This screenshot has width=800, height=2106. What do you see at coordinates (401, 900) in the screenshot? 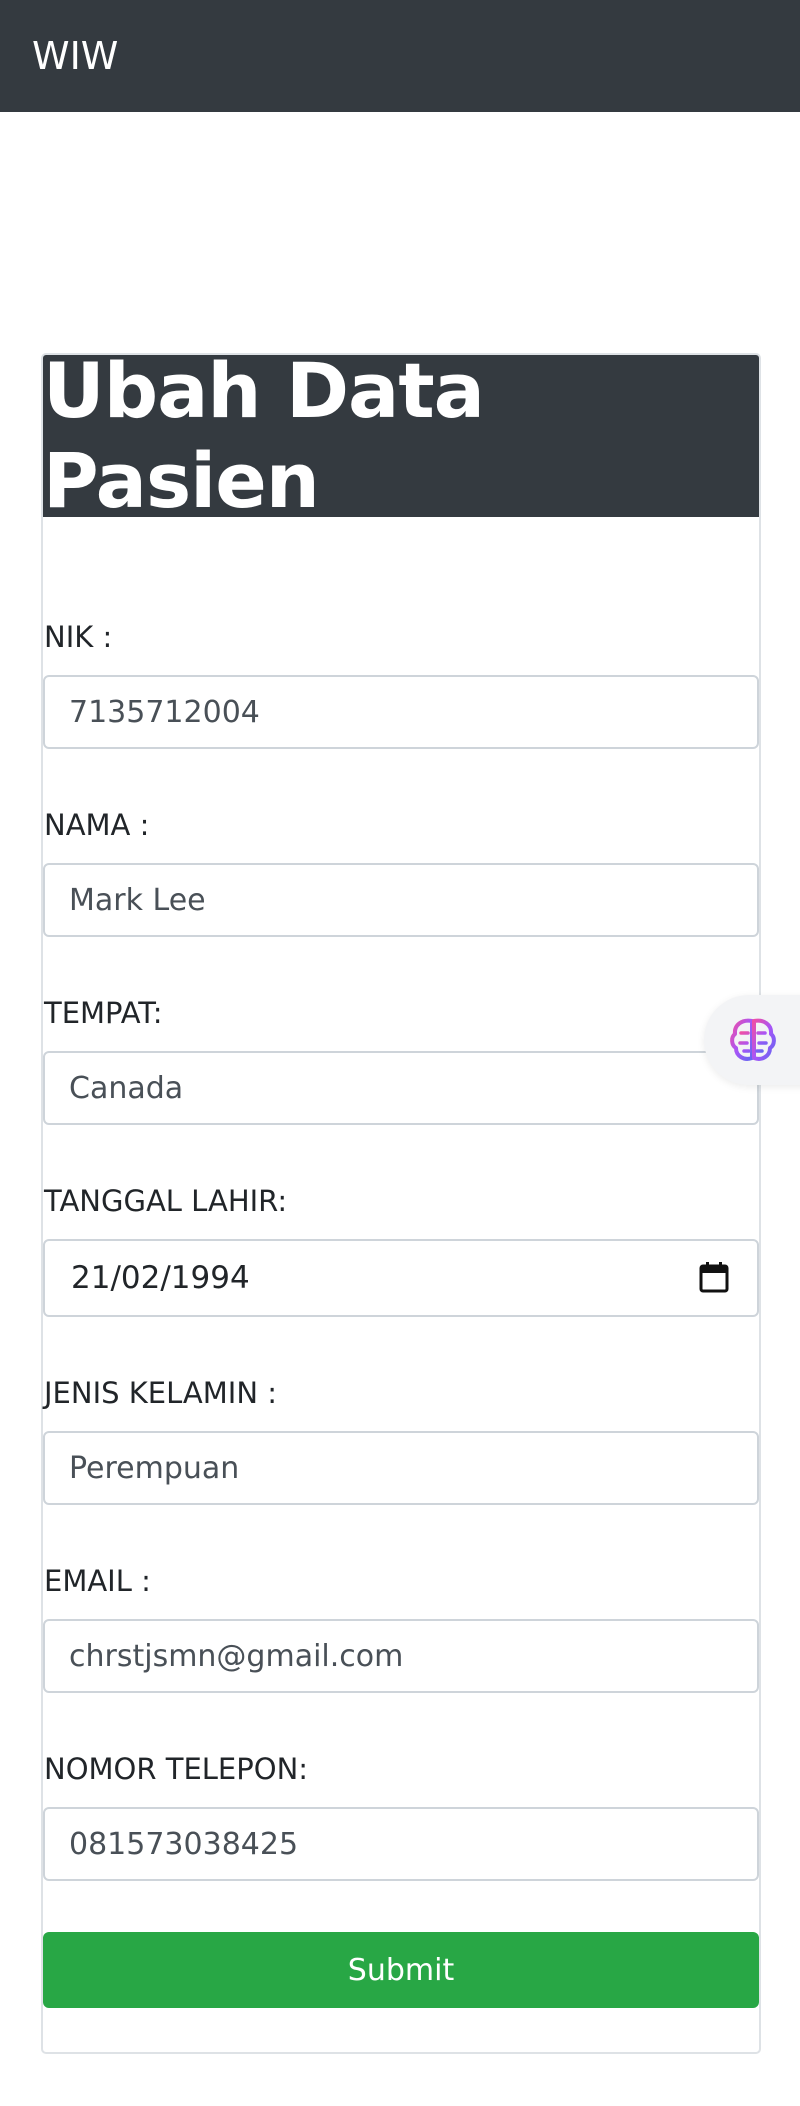
I see `nama-input` at bounding box center [401, 900].